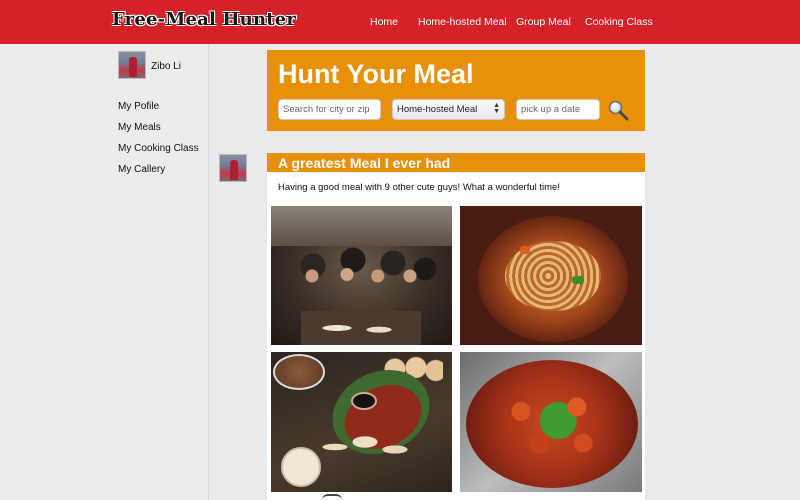 The image size is (800, 500). I want to click on search-button, so click(618, 110).